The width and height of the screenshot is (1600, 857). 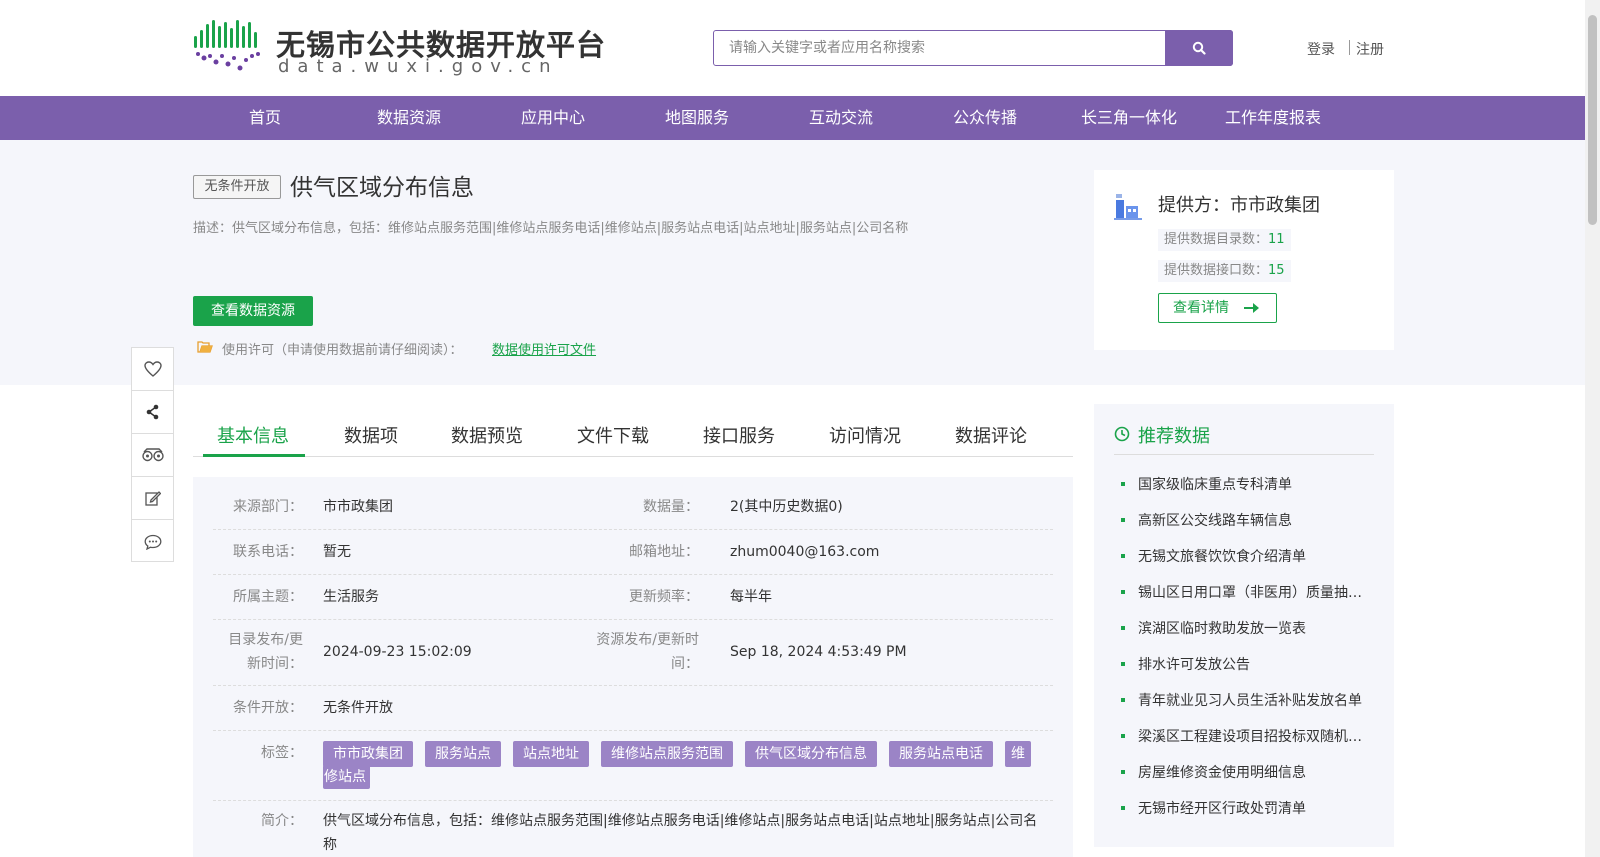 I want to click on condition-label: 条件开放：, so click(x=268, y=708).